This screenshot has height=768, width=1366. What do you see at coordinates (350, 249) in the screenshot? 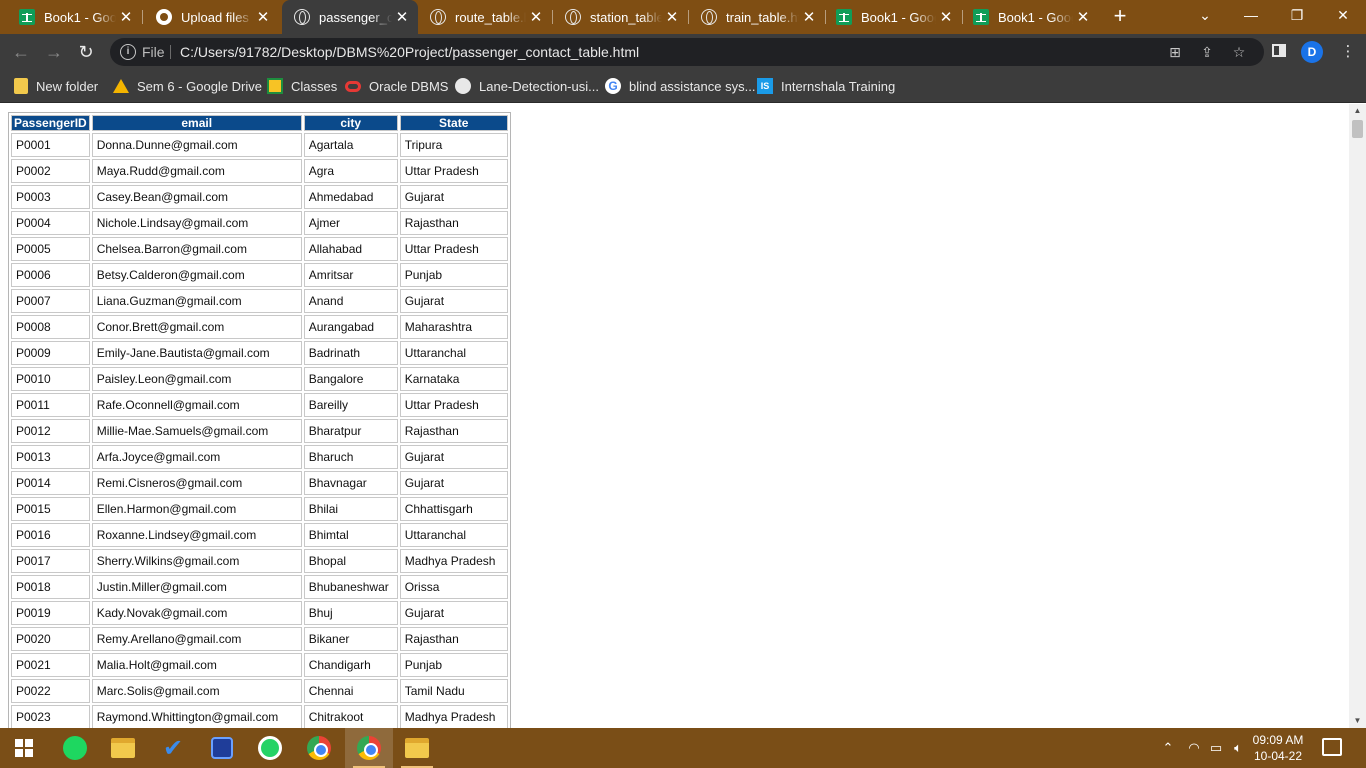
I see `cell-city: Allahabad` at bounding box center [350, 249].